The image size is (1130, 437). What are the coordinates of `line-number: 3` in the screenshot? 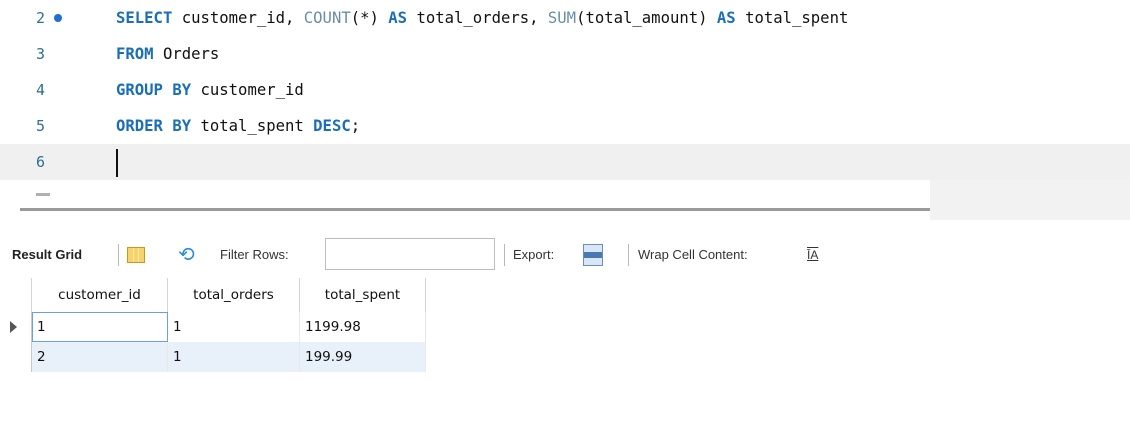 It's located at (41, 54).